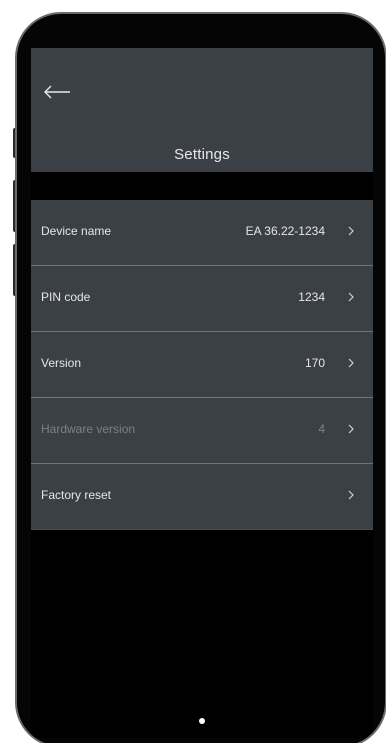  Describe the element at coordinates (202, 154) in the screenshot. I see `page-title: Settings` at that location.